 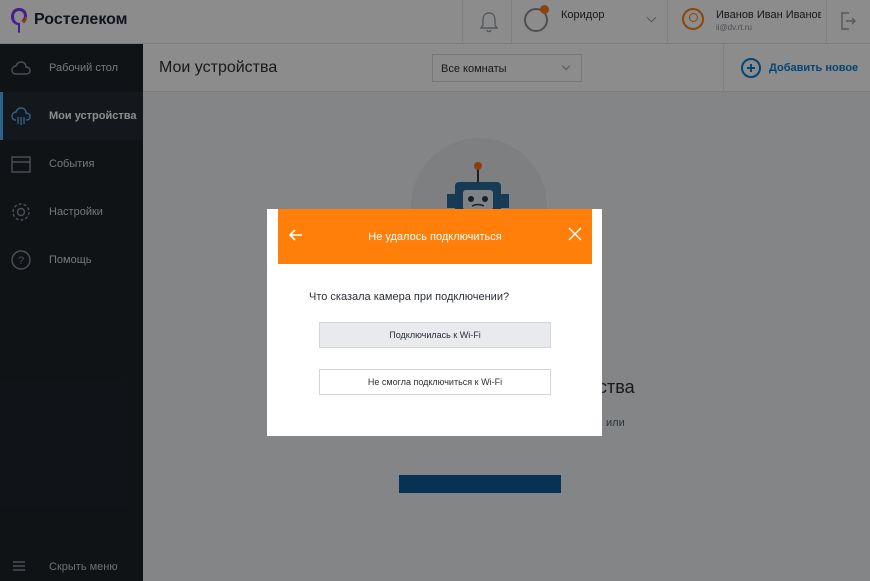 I want to click on modal-header: Не удалось подключиться, so click(x=435, y=236).